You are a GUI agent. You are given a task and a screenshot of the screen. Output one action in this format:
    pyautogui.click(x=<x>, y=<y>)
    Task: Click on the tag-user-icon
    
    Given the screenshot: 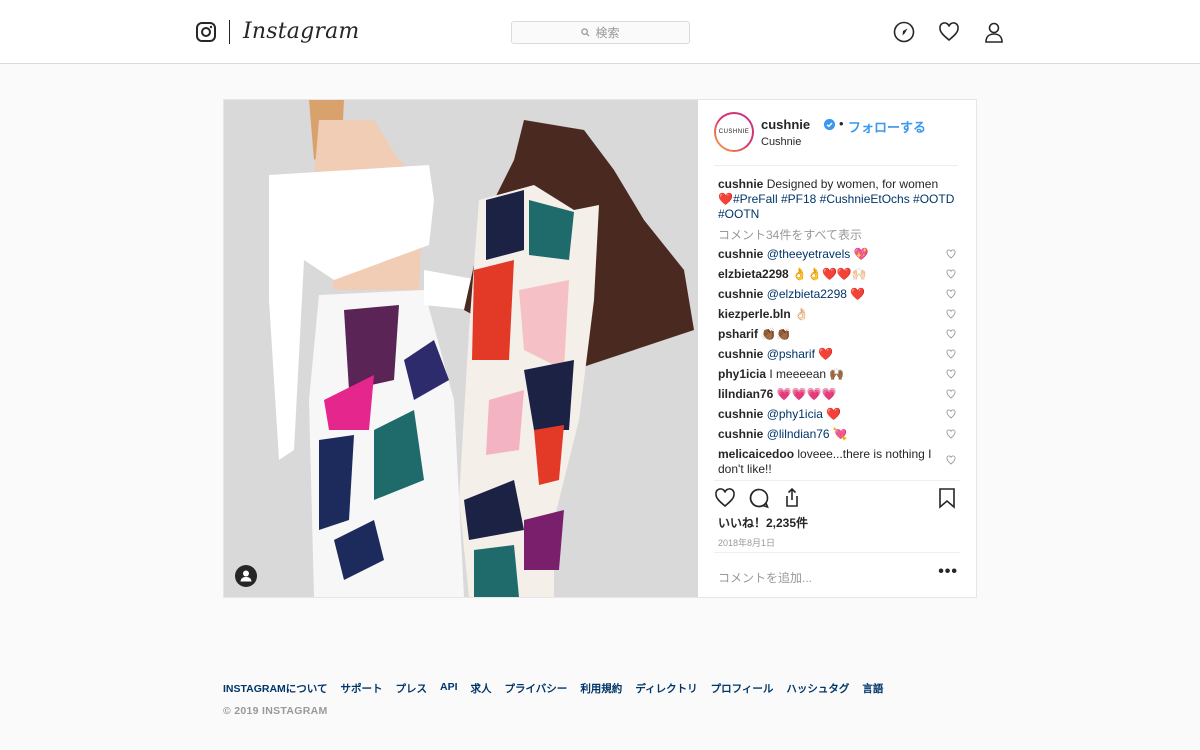 What is the action you would take?
    pyautogui.click(x=246, y=576)
    